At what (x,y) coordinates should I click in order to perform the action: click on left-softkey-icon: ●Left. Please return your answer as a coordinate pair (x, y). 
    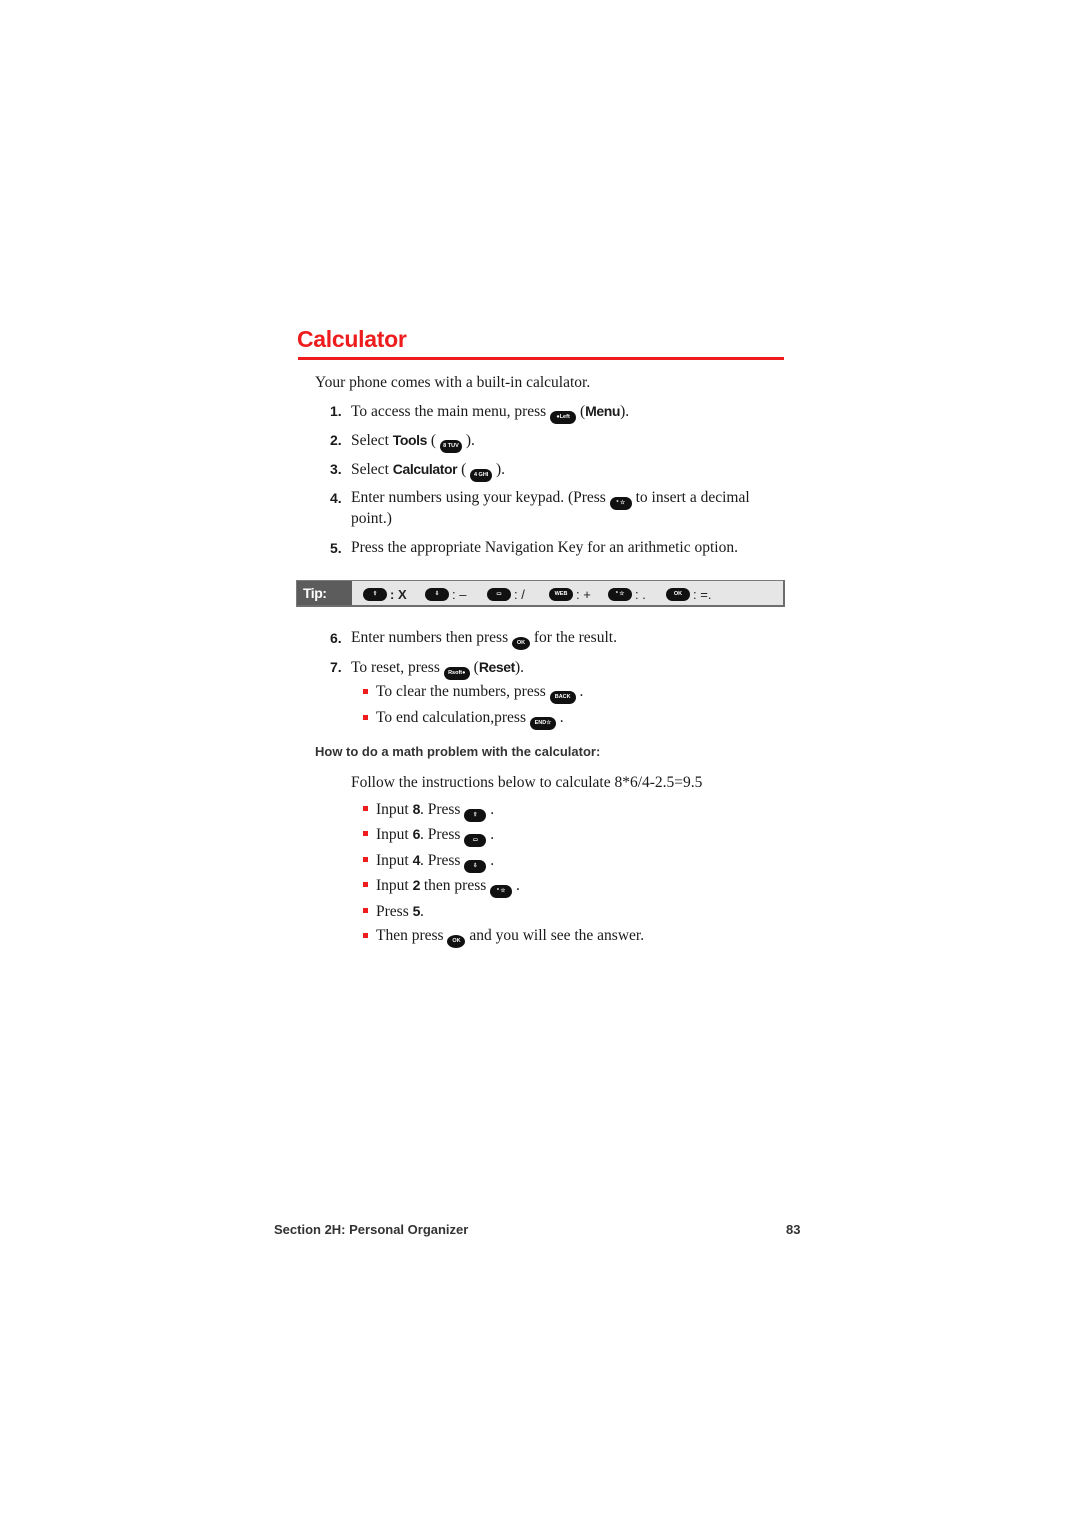
    Looking at the image, I should click on (563, 417).